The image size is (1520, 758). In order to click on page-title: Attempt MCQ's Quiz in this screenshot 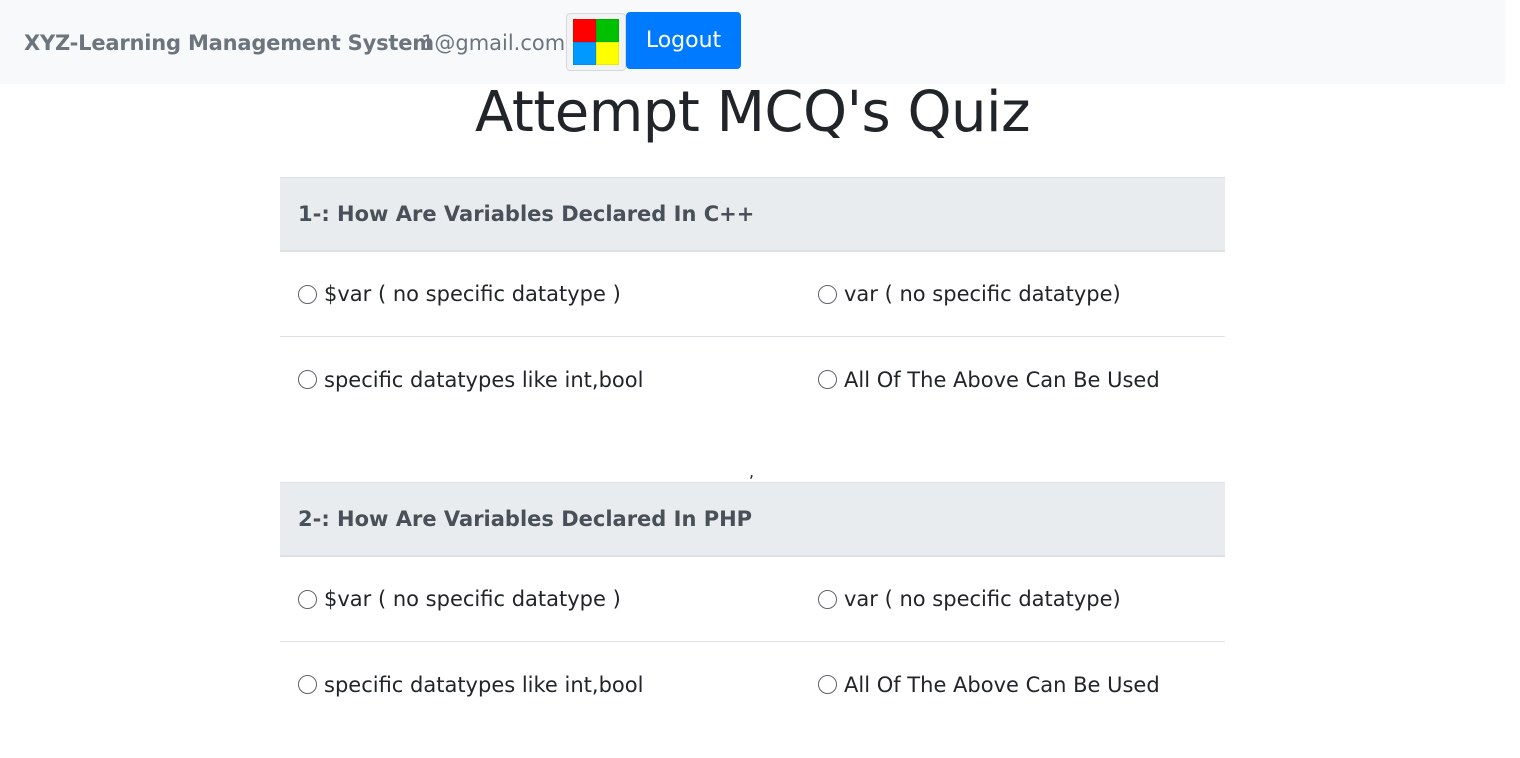, I will do `click(752, 112)`.